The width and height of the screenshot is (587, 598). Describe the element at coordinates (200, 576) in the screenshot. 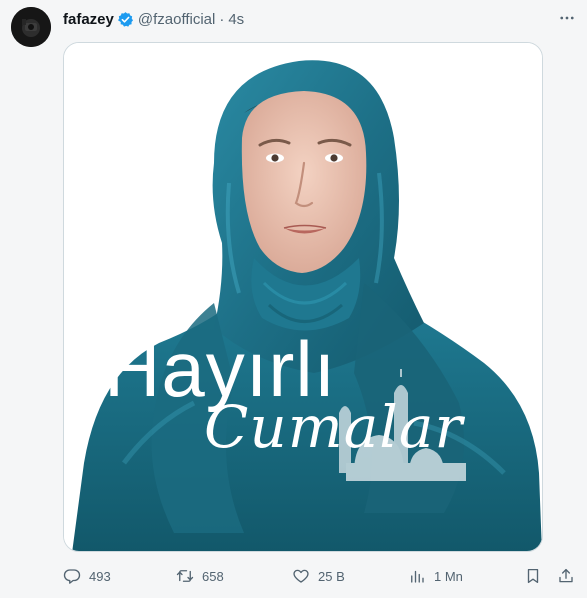

I see `retweet-button: 658` at that location.